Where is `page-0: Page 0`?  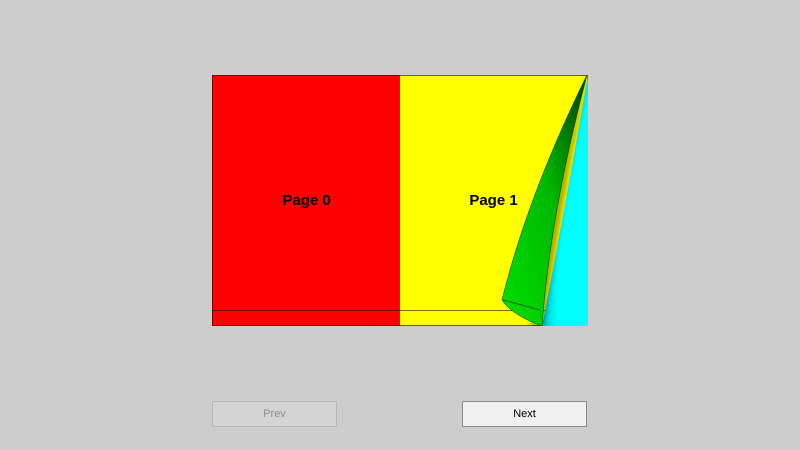 page-0: Page 0 is located at coordinates (306, 200).